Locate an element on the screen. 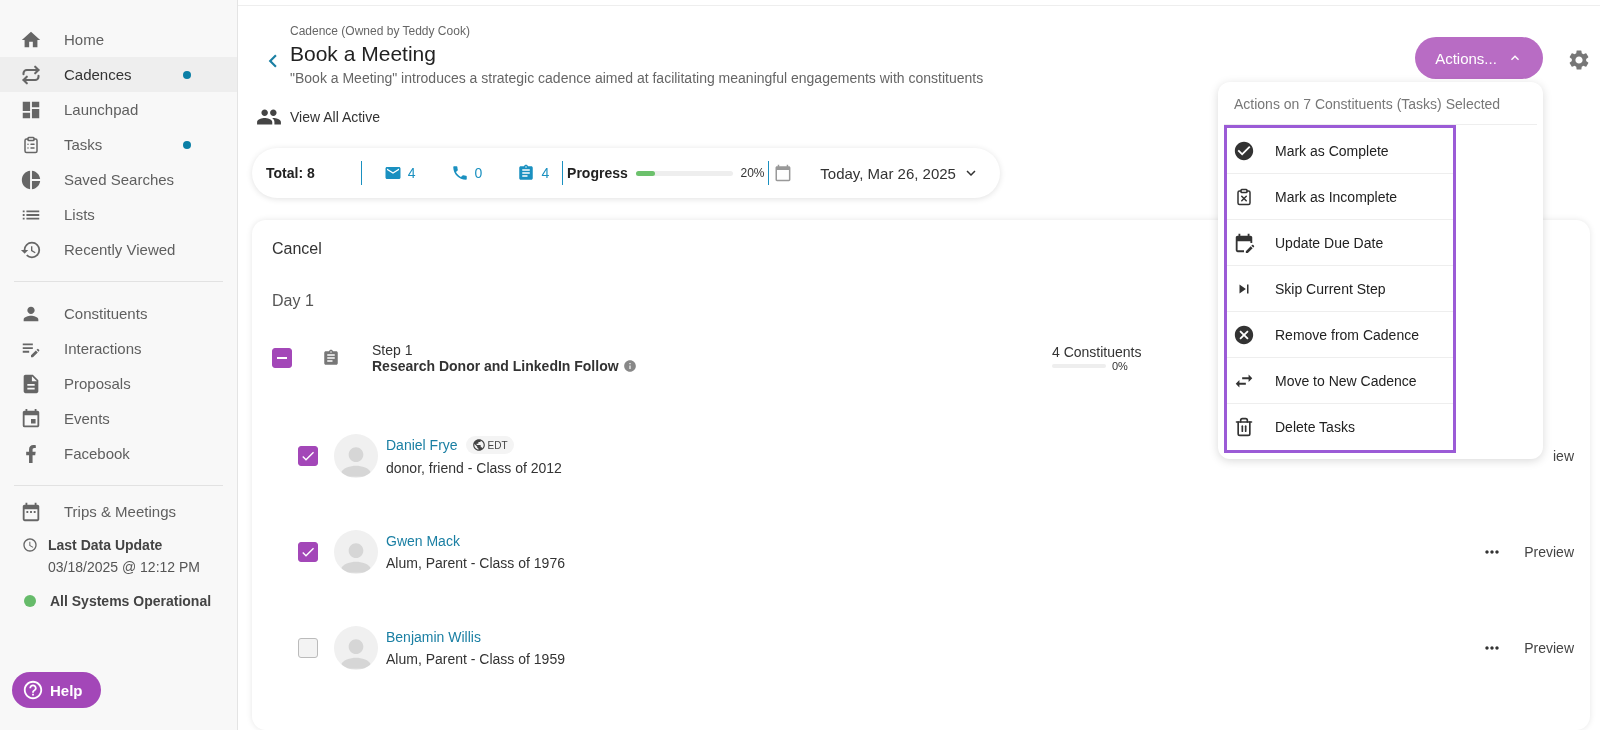  nav-label: Recently Viewed is located at coordinates (120, 249).